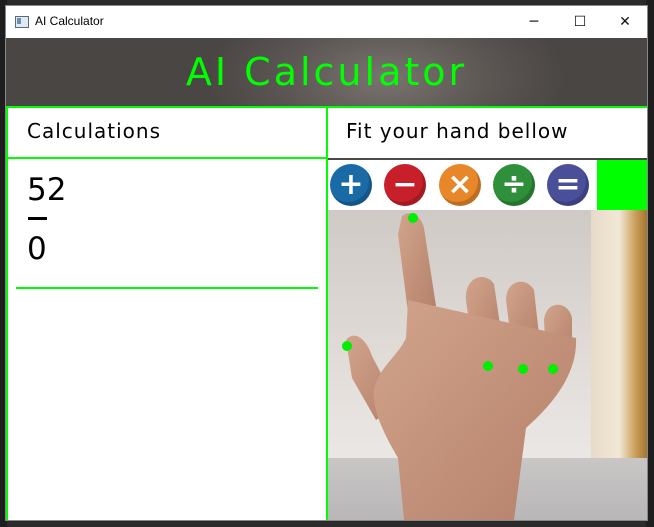 Image resolution: width=654 pixels, height=527 pixels. What do you see at coordinates (650, 263) in the screenshot?
I see `desktop-background-right` at bounding box center [650, 263].